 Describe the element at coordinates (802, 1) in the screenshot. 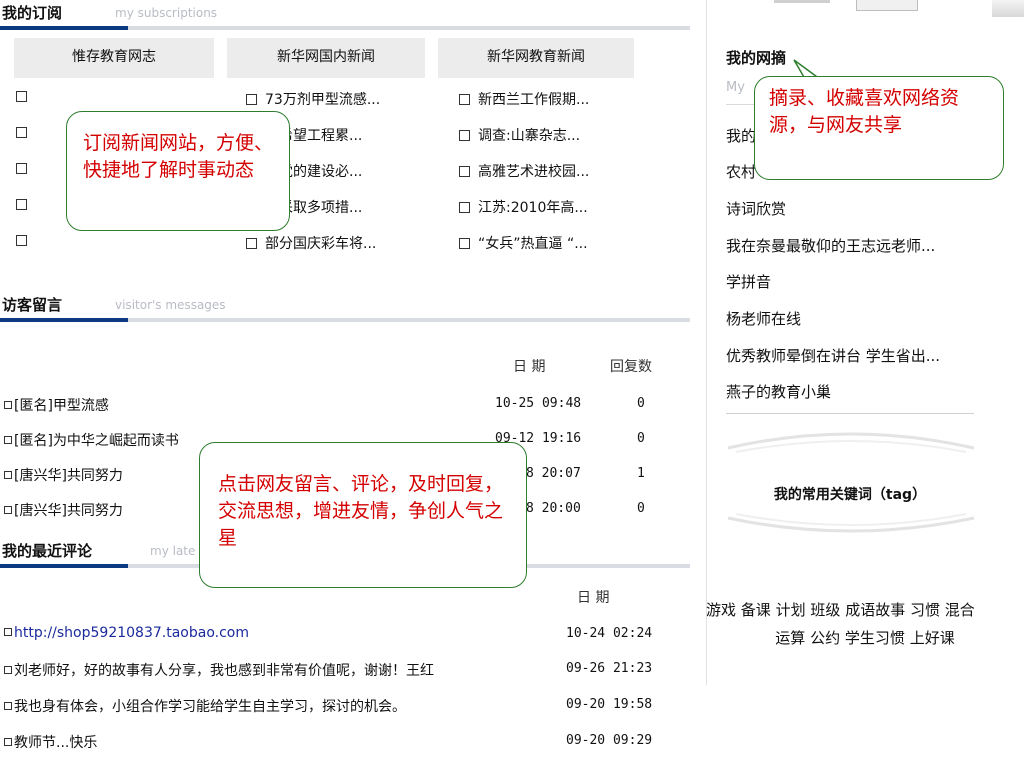

I see `top-tab-edge` at that location.